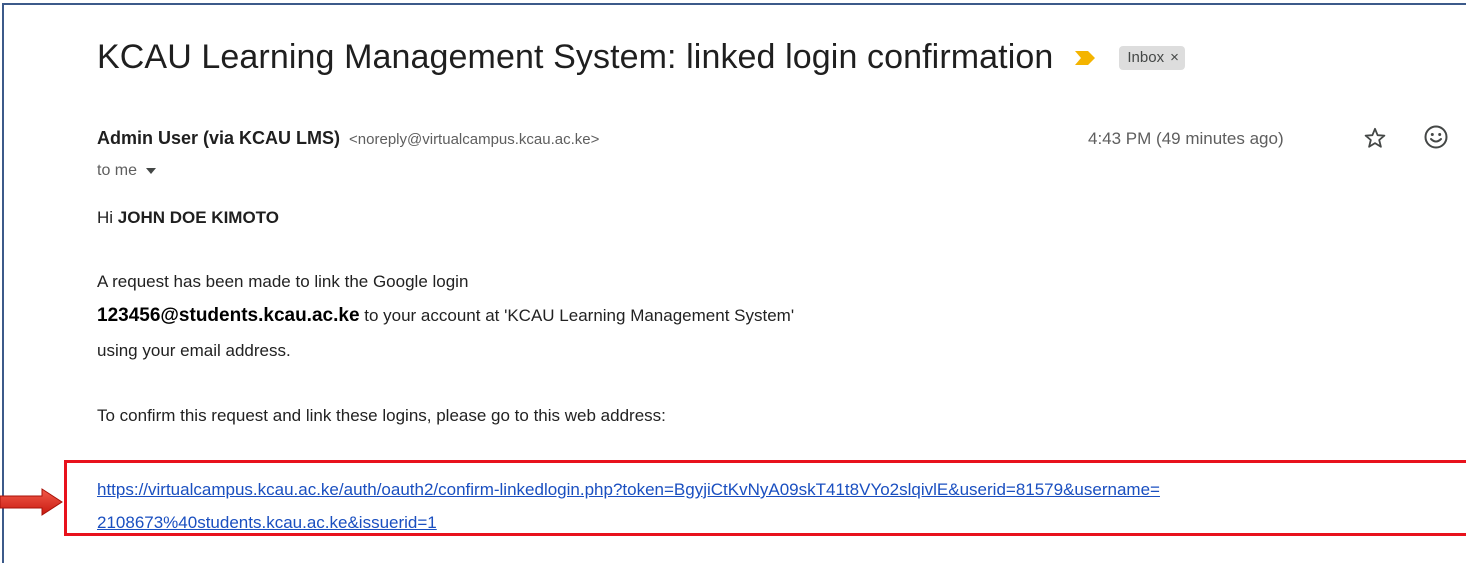 The width and height of the screenshot is (1466, 563). Describe the element at coordinates (1174, 57) in the screenshot. I see `remove-label-button: ×` at that location.